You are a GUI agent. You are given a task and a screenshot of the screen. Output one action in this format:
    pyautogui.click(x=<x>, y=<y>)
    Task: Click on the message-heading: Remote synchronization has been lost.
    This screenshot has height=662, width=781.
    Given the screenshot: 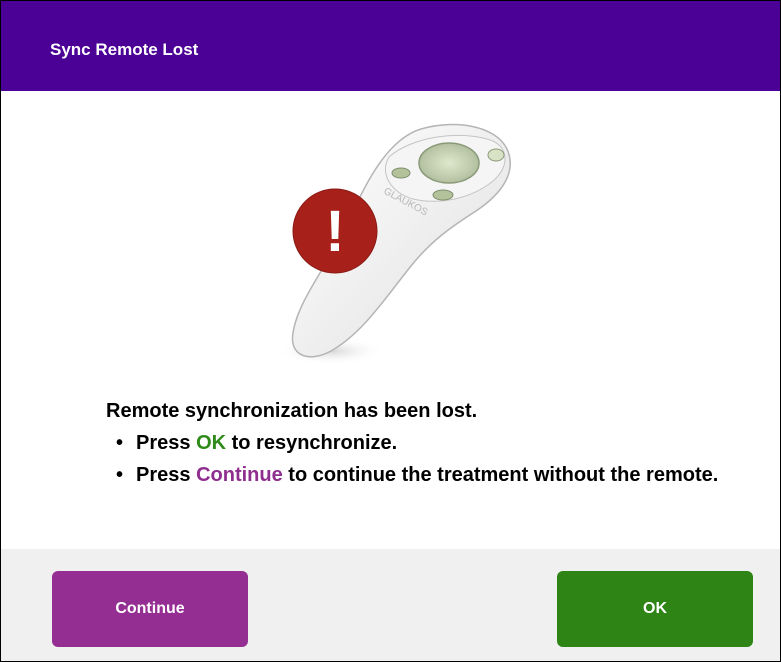 What is the action you would take?
    pyautogui.click(x=292, y=411)
    